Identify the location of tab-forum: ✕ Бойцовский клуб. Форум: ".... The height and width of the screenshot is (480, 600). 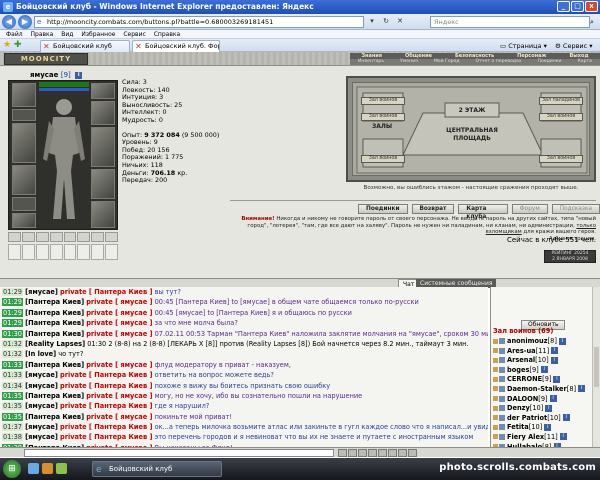
(176, 46).